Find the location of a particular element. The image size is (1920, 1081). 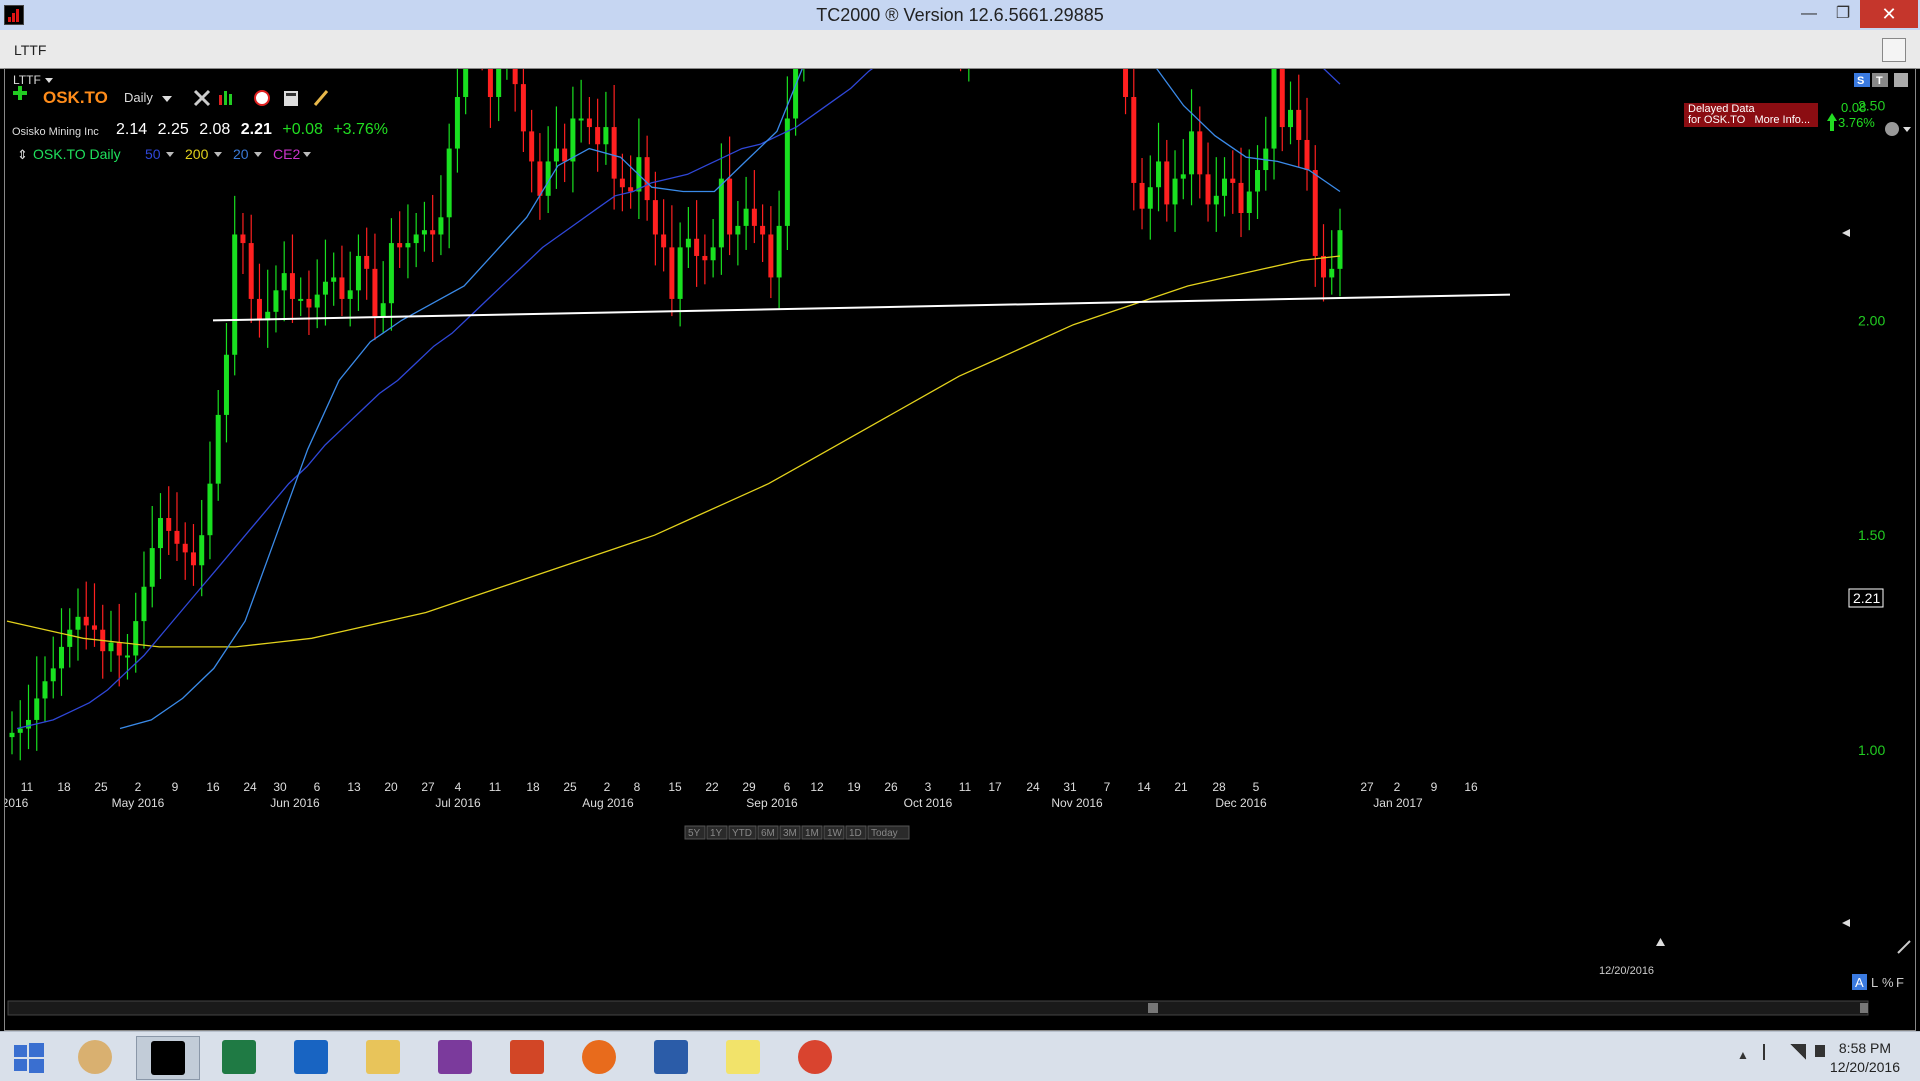

excel-icon is located at coordinates (239, 1057).